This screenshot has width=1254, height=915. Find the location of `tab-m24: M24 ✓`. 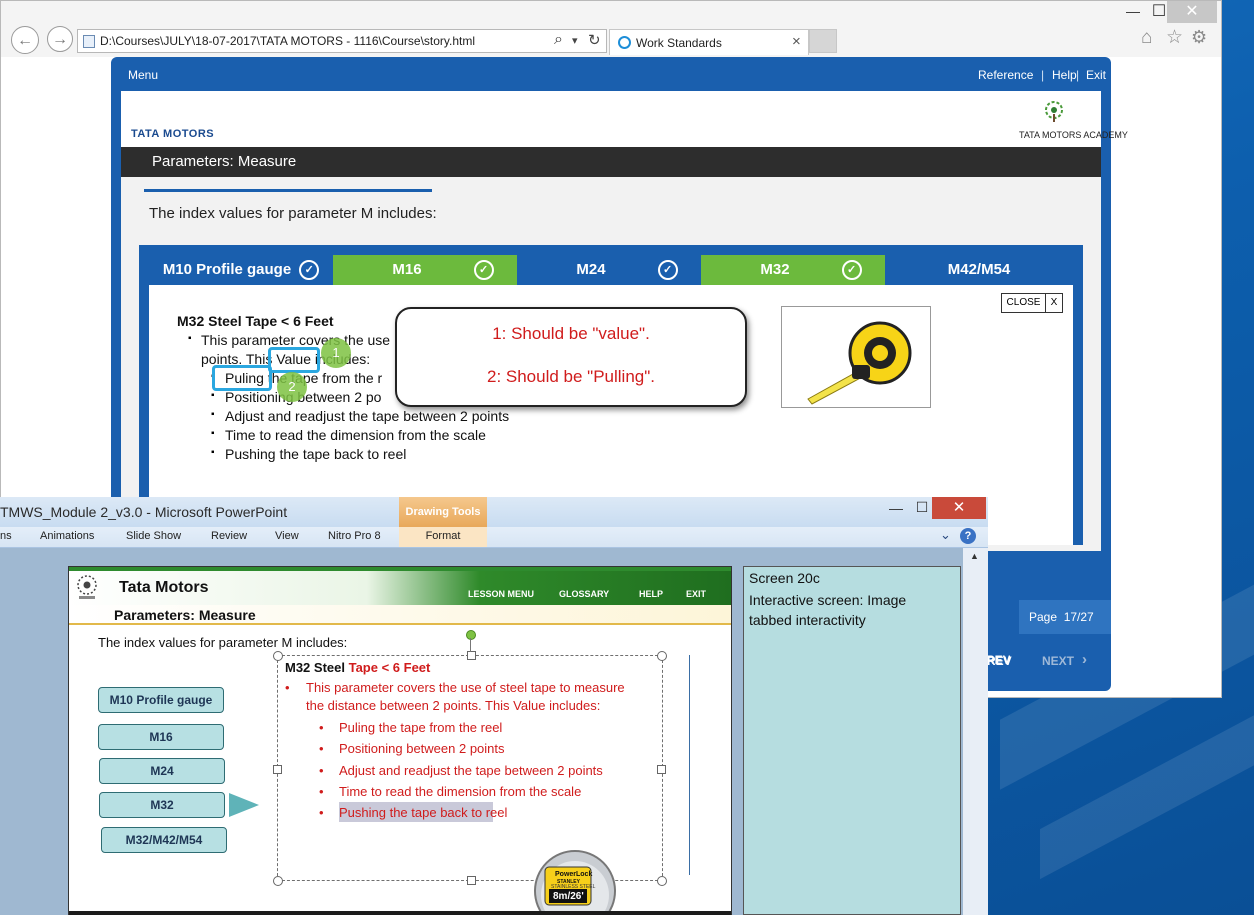

tab-m24: M24 ✓ is located at coordinates (609, 270).